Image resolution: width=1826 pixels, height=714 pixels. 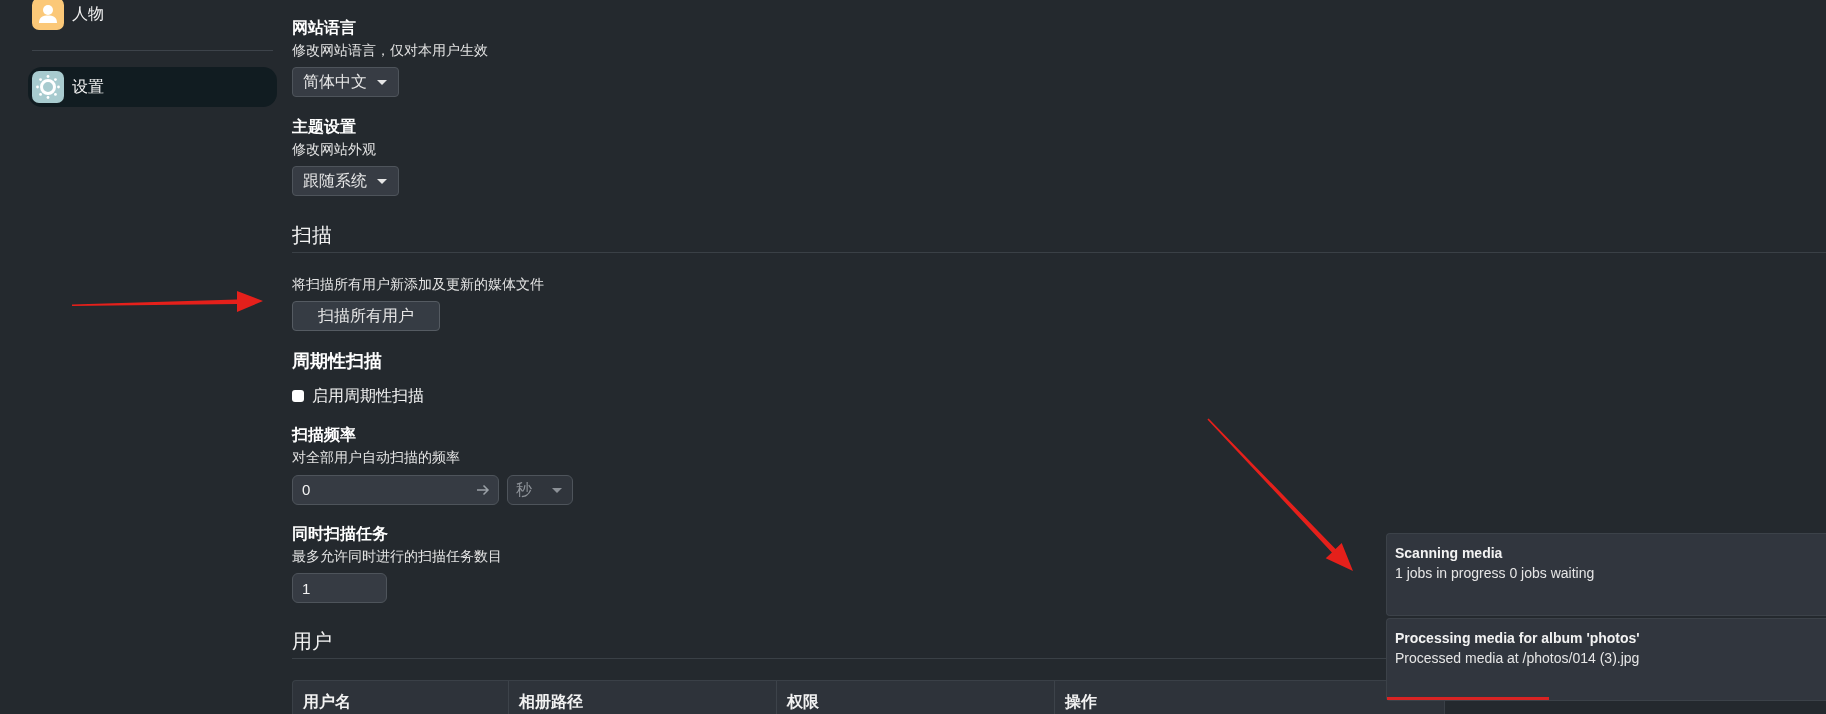 What do you see at coordinates (1449, 553) in the screenshot?
I see `notification-title: Scanning media` at bounding box center [1449, 553].